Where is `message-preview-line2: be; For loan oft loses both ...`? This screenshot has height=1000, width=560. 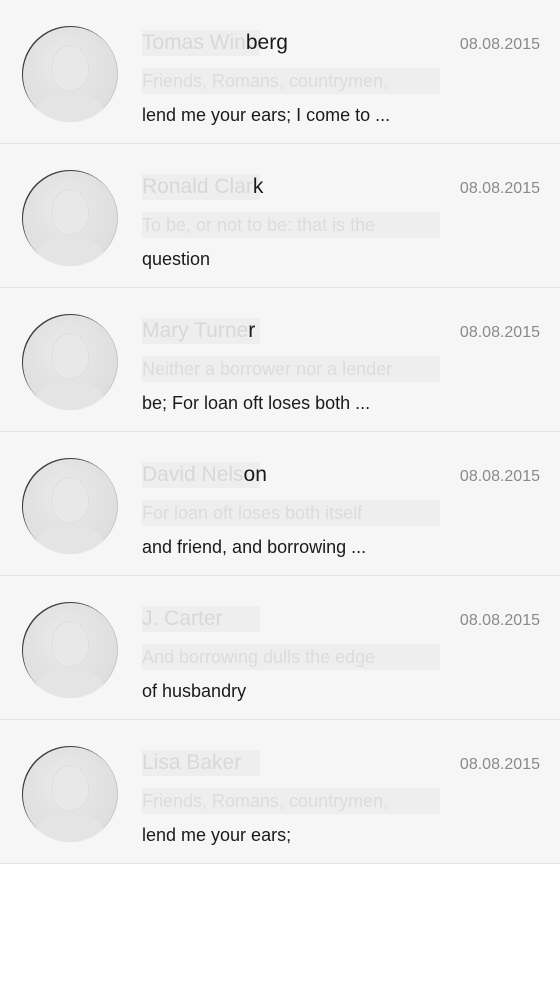 message-preview-line2: be; For loan oft loses both ... is located at coordinates (256, 403).